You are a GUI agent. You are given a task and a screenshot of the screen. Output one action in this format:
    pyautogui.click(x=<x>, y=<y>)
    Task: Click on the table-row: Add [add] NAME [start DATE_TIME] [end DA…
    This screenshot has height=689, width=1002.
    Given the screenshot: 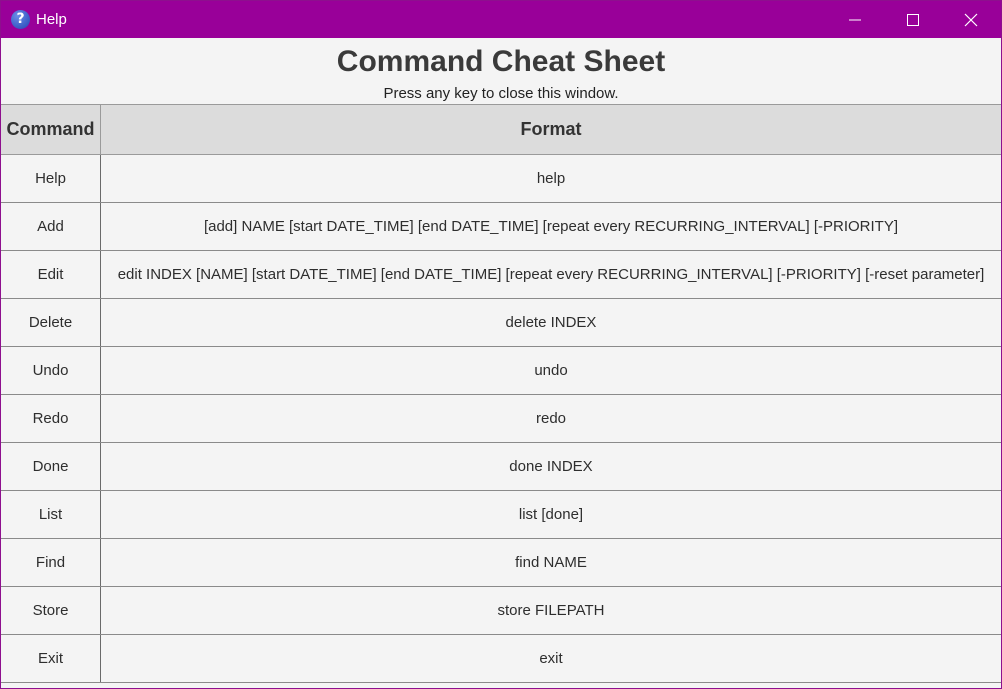 What is the action you would take?
    pyautogui.click(x=501, y=227)
    